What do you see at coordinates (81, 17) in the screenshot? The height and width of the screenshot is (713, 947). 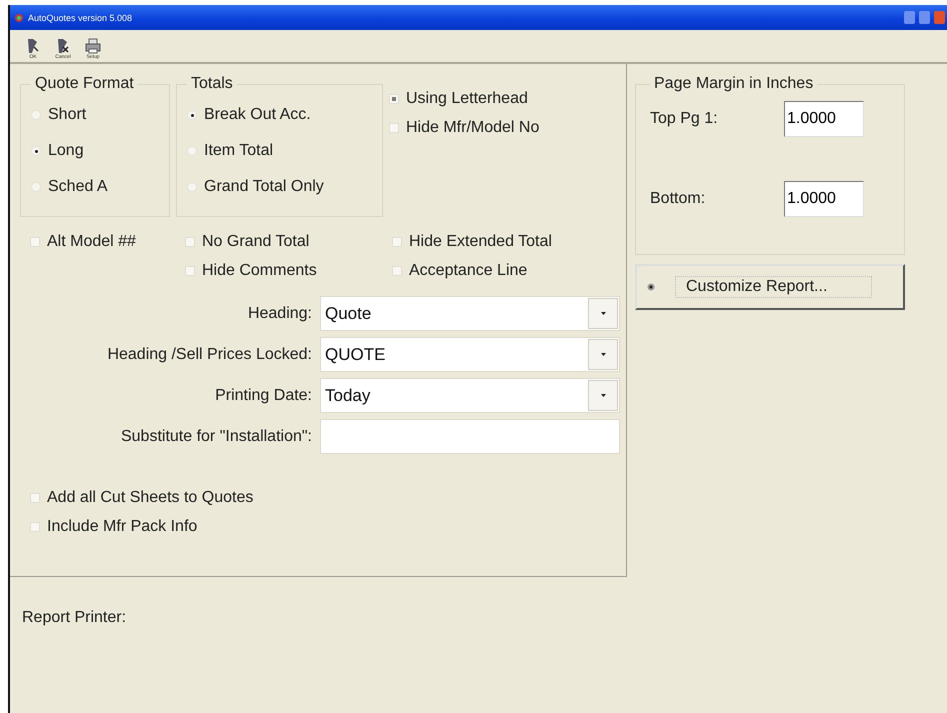 I see `window-title: AutoQuotes version 5.008` at bounding box center [81, 17].